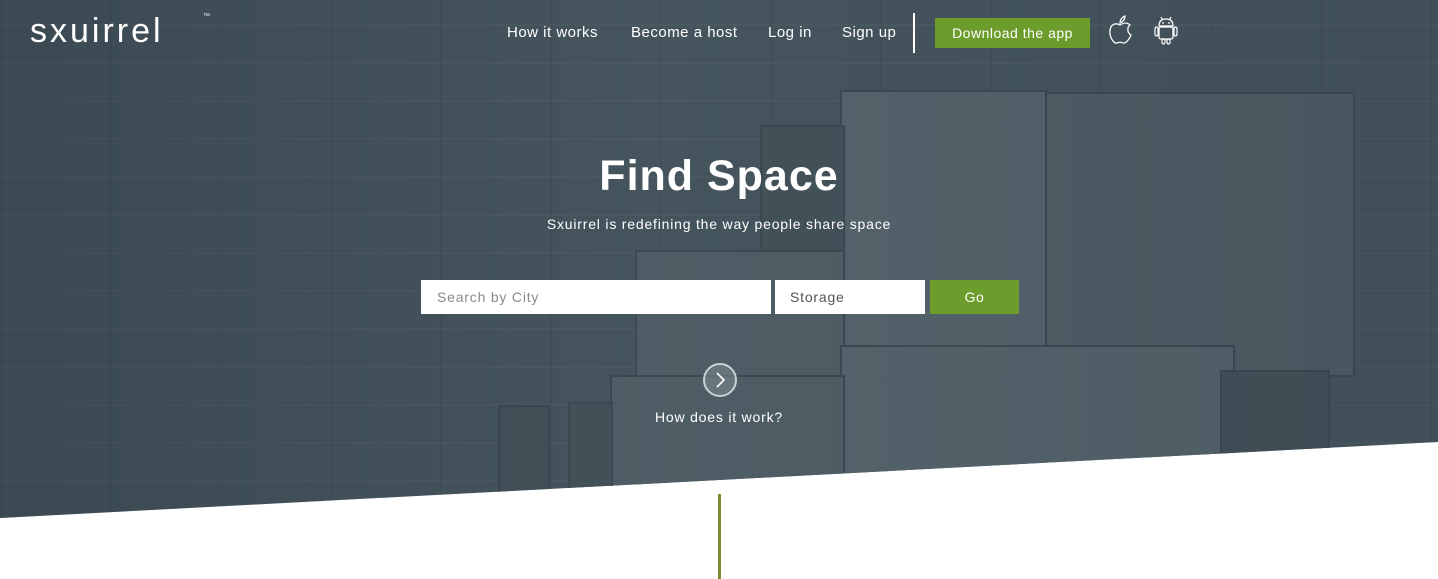 Image resolution: width=1438 pixels, height=579 pixels. Describe the element at coordinates (1166, 30) in the screenshot. I see `android-icon` at that location.